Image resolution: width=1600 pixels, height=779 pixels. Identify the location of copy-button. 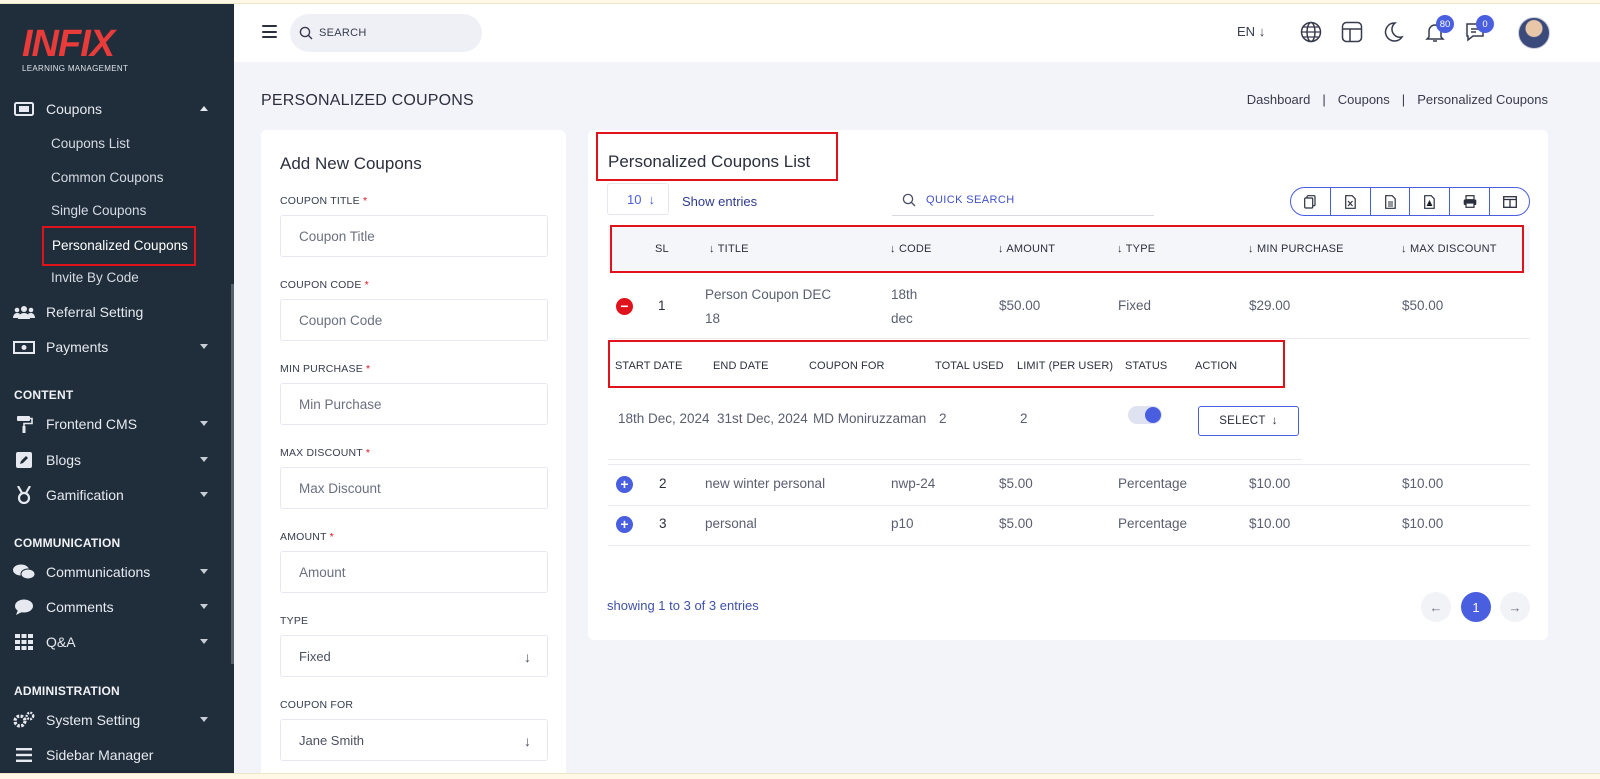
(1311, 201).